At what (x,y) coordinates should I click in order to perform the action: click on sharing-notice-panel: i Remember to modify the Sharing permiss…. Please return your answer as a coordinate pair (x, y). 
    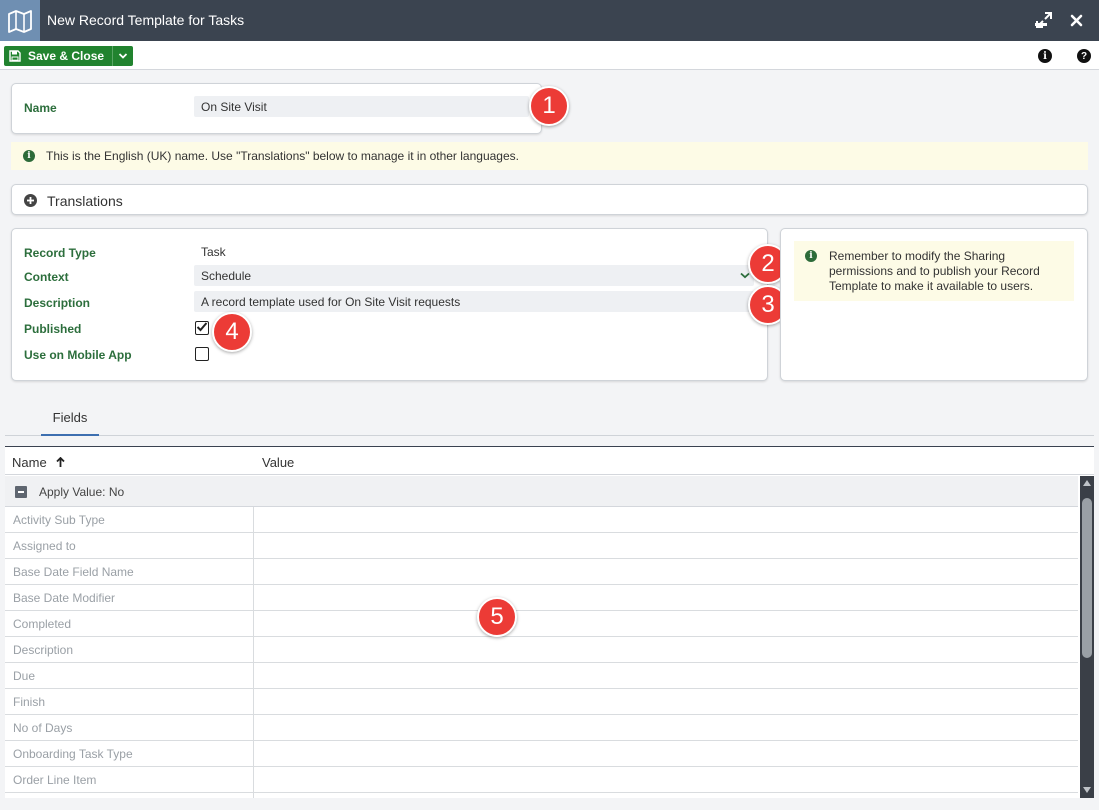
    Looking at the image, I should click on (934, 304).